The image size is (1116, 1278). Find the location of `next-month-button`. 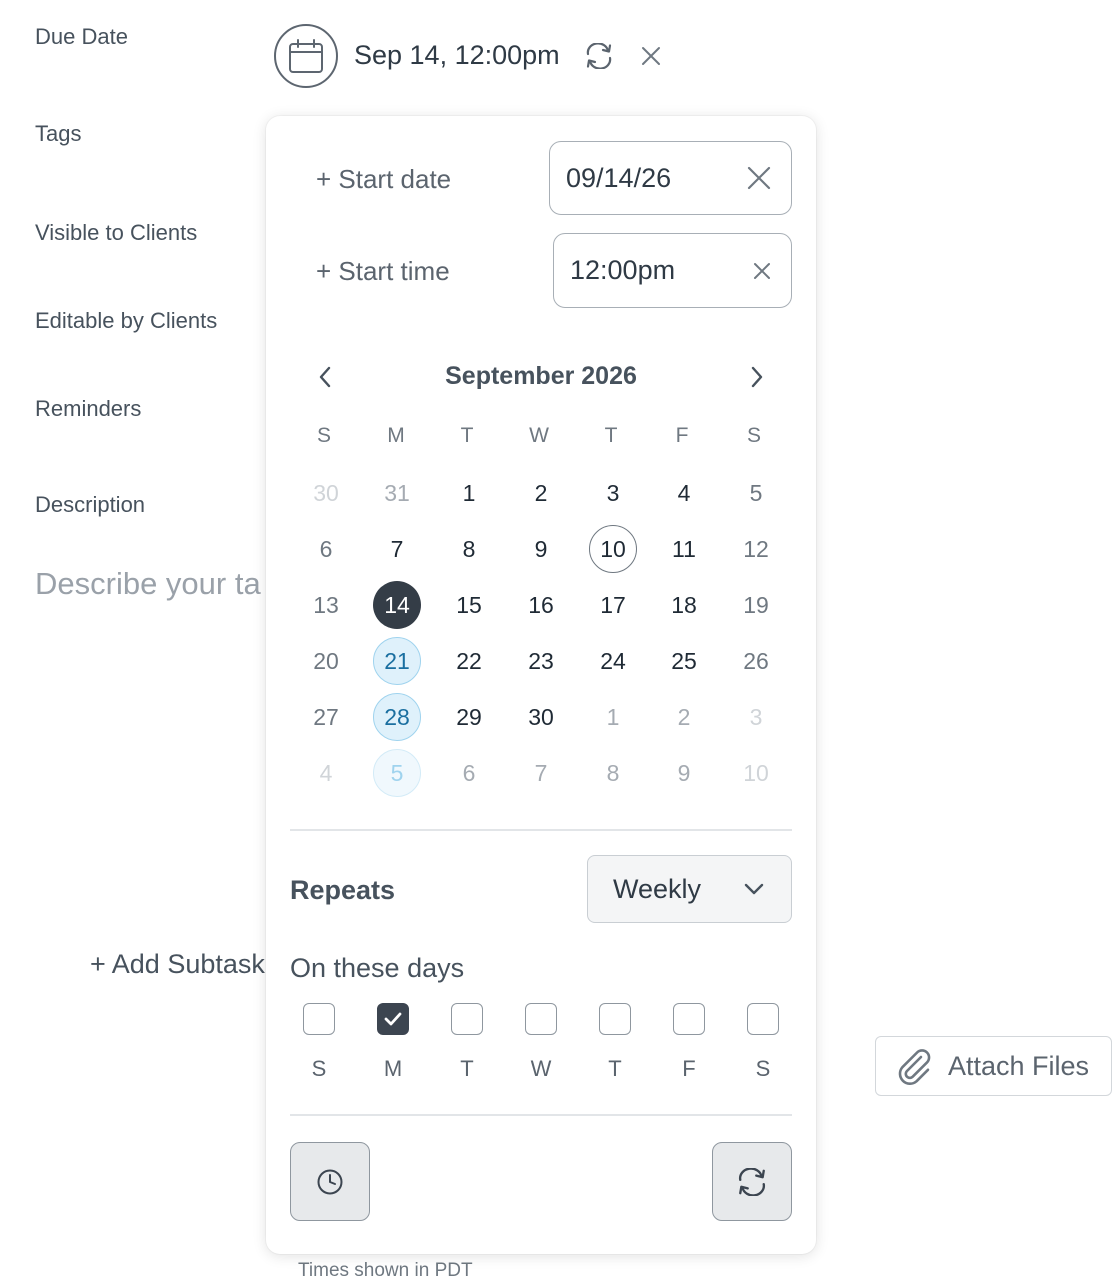

next-month-button is located at coordinates (757, 377).